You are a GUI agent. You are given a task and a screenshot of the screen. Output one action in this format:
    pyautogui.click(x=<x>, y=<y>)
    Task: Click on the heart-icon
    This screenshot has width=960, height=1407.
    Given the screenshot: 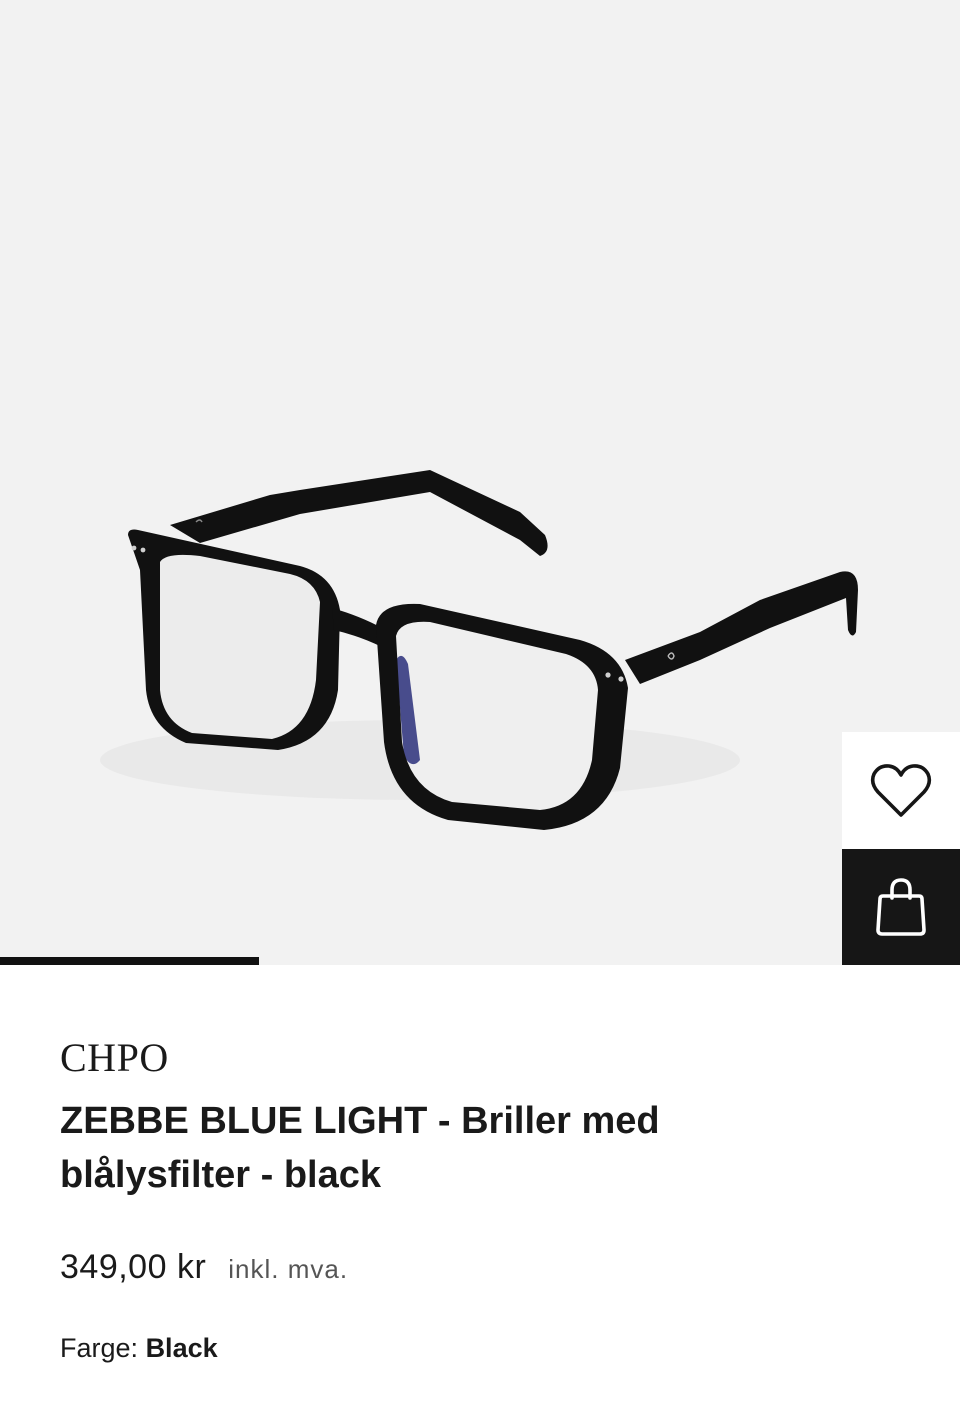 What is the action you would take?
    pyautogui.click(x=901, y=790)
    